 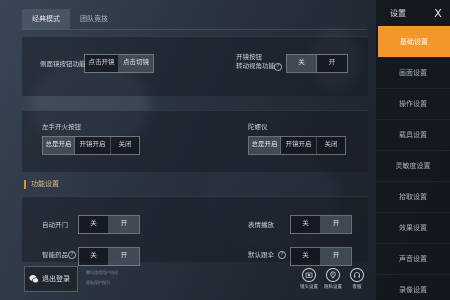 What do you see at coordinates (357, 287) in the screenshot?
I see `customer-service-caption: 客服` at bounding box center [357, 287].